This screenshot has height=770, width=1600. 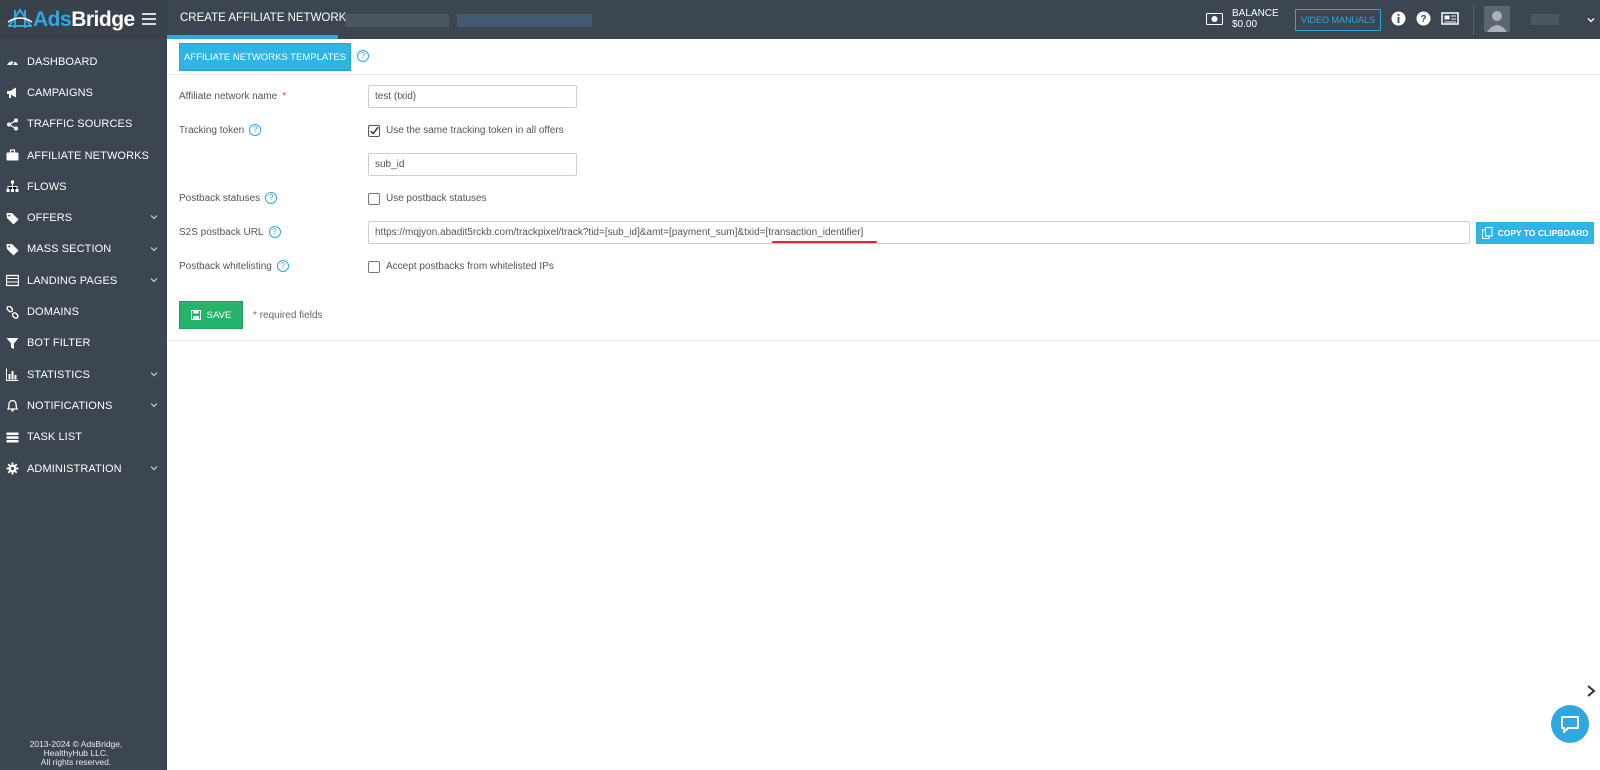 What do you see at coordinates (12, 343) in the screenshot?
I see `filter-icon` at bounding box center [12, 343].